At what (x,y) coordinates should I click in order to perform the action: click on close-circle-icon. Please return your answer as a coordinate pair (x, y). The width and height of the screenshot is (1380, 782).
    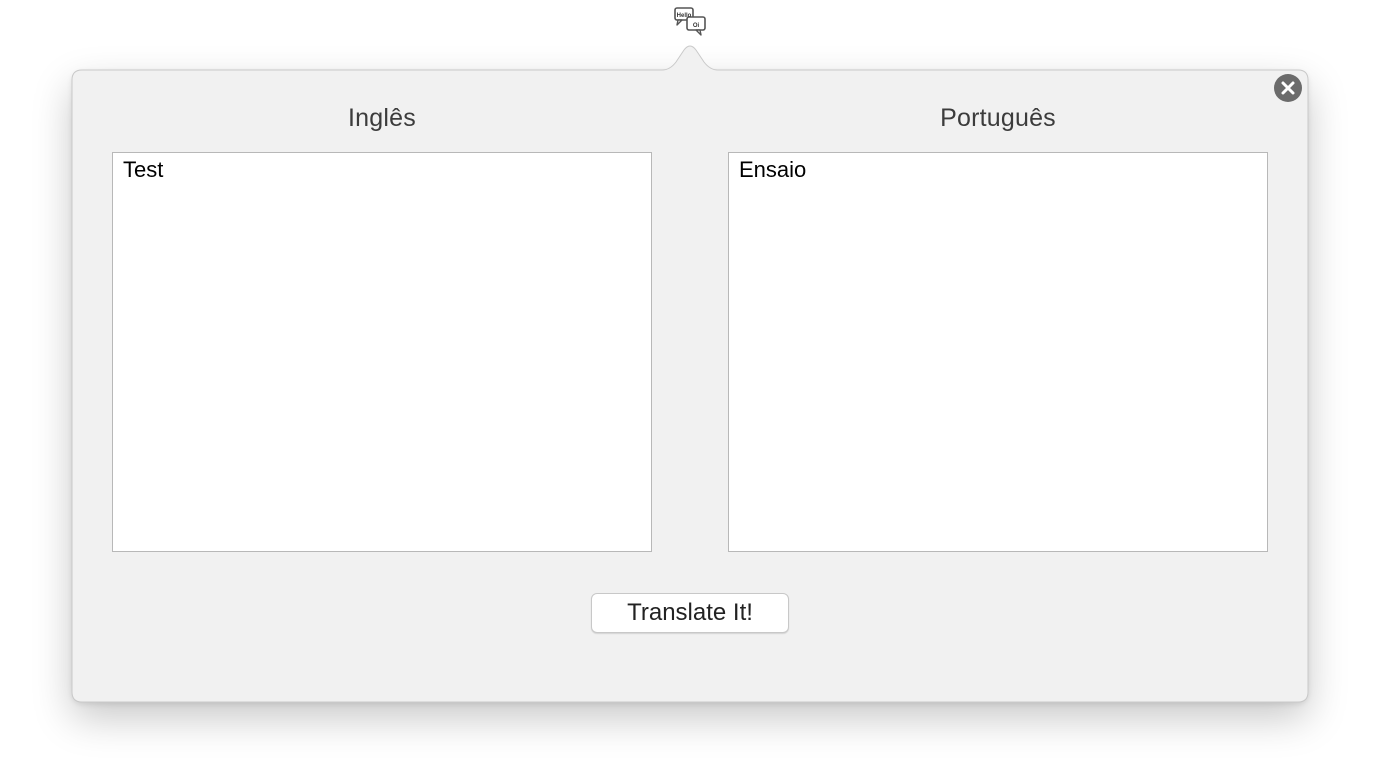
    Looking at the image, I should click on (1288, 88).